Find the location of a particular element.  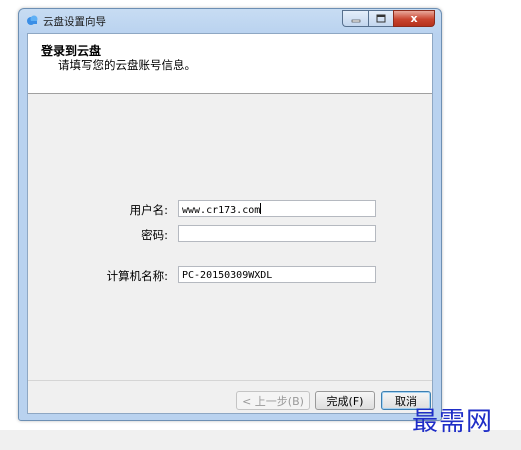

caption-buttons: x is located at coordinates (388, 18).